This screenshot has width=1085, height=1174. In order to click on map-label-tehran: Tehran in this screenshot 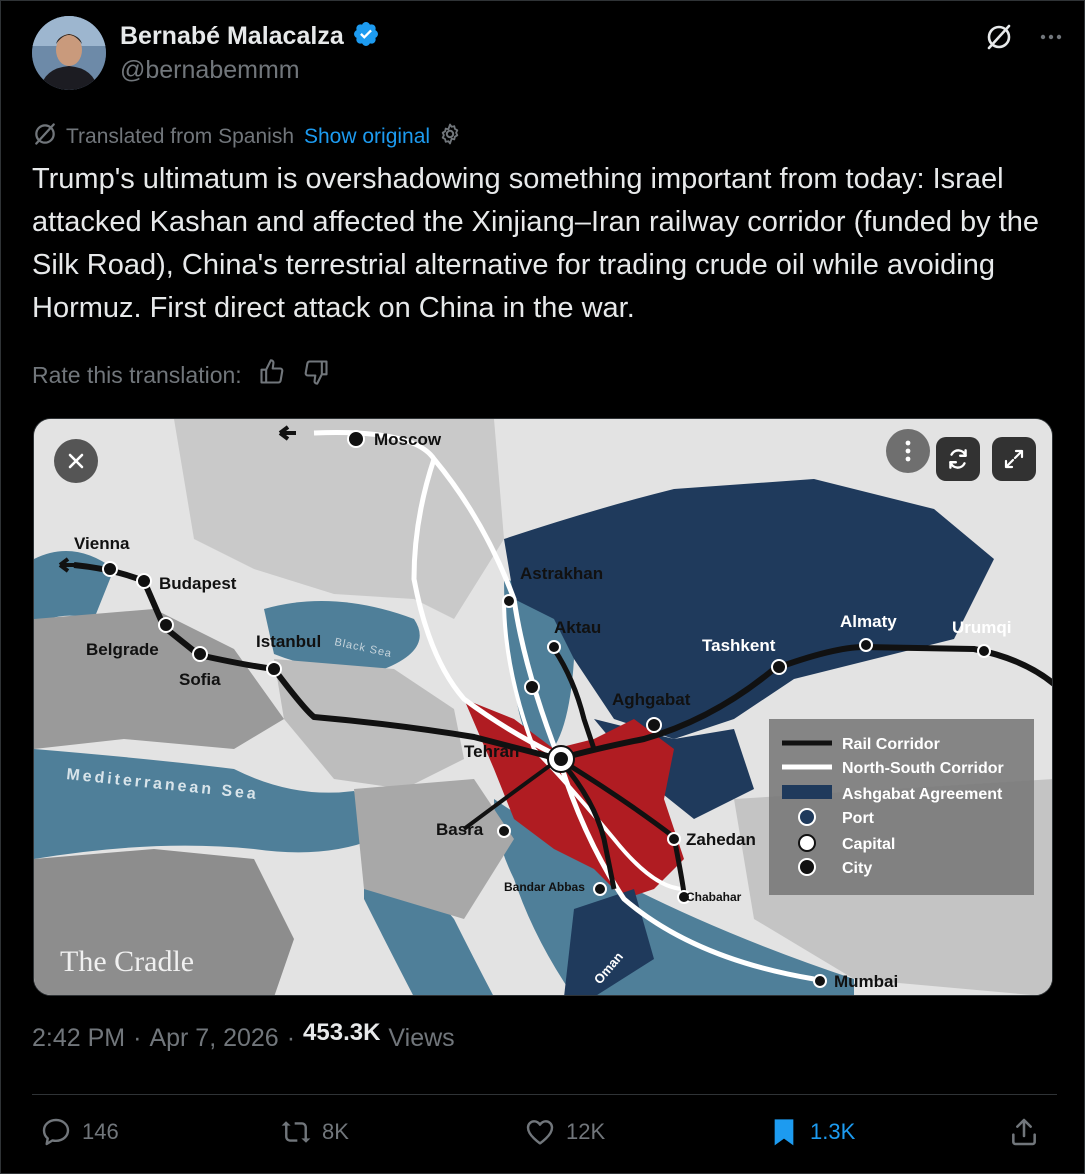, I will do `click(491, 751)`.